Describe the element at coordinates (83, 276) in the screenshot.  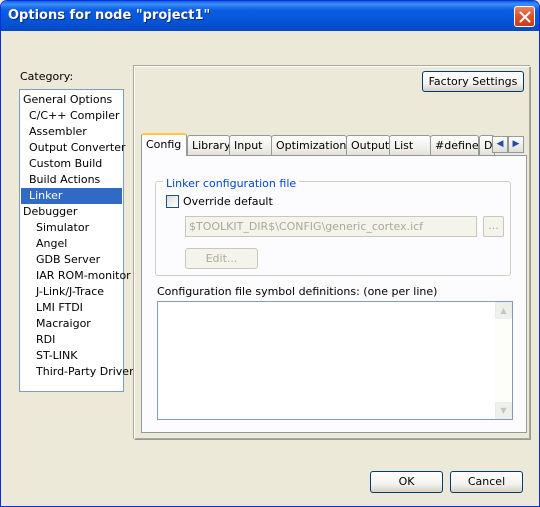
I see `category-item: IAR ROM-monitor` at that location.